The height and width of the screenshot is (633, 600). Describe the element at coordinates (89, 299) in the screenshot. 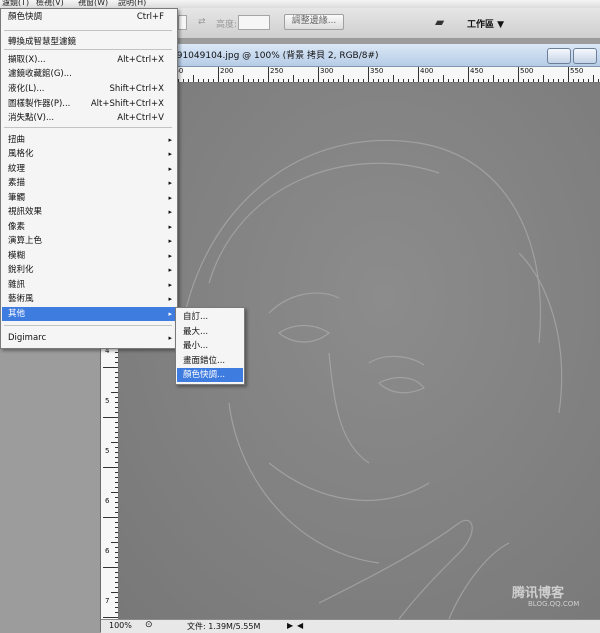

I see `filter-menu-item: 藝術風 ▸` at that location.